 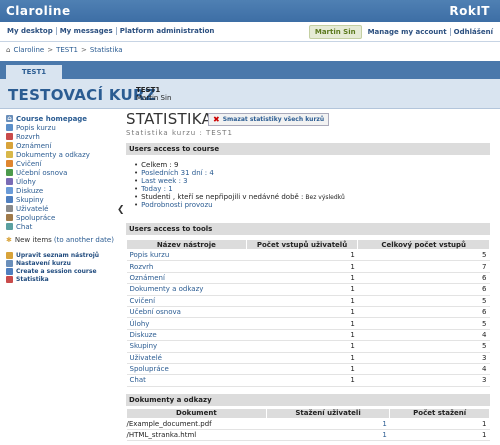 I want to click on course-instructor: Martin Sin, so click(x=154, y=98).